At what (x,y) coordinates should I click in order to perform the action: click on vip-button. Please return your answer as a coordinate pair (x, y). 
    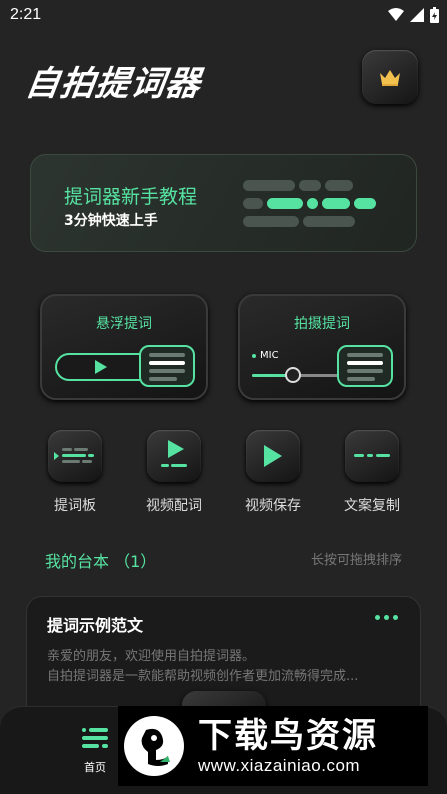
    Looking at the image, I should click on (390, 77).